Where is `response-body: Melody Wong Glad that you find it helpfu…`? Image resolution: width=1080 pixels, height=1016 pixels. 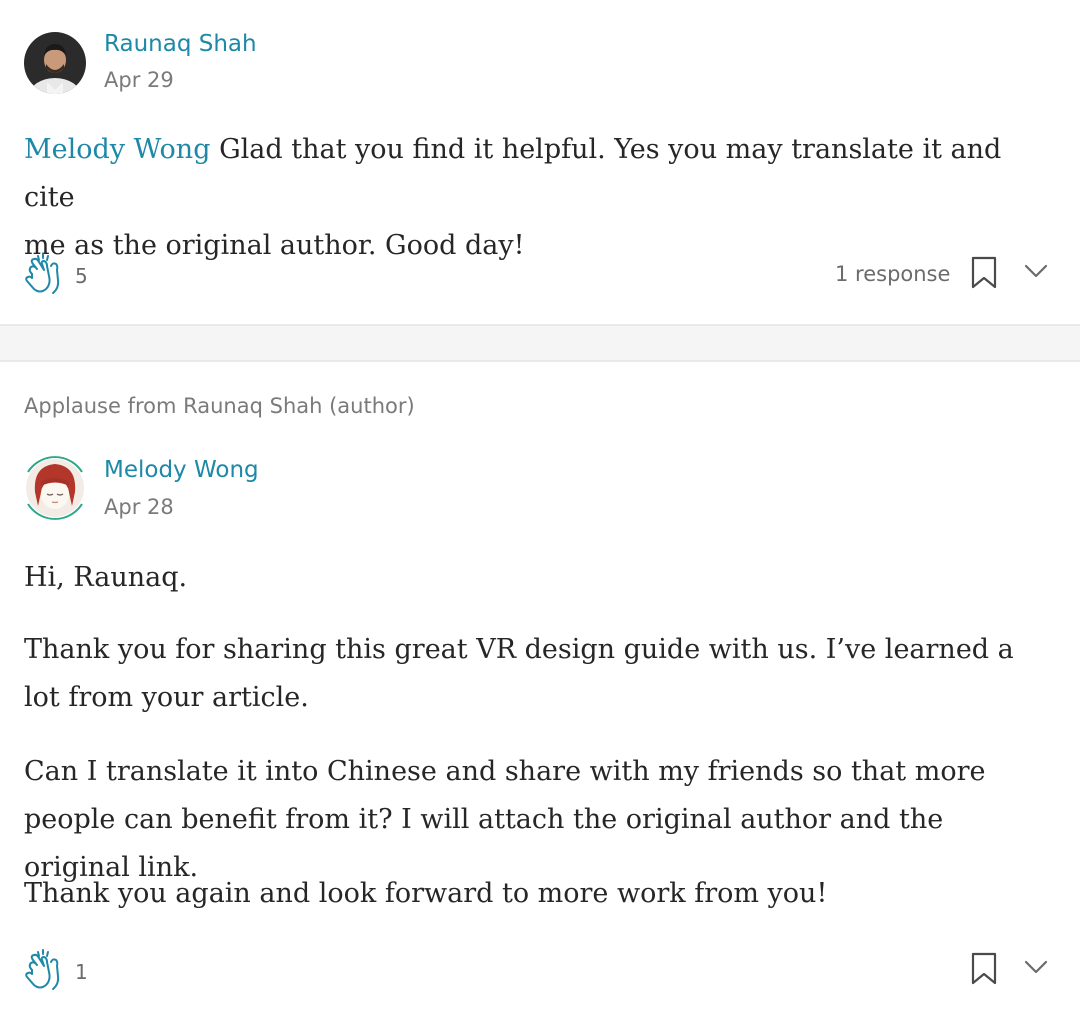
response-body: Melody Wong Glad that you find it helpfu… is located at coordinates (539, 198).